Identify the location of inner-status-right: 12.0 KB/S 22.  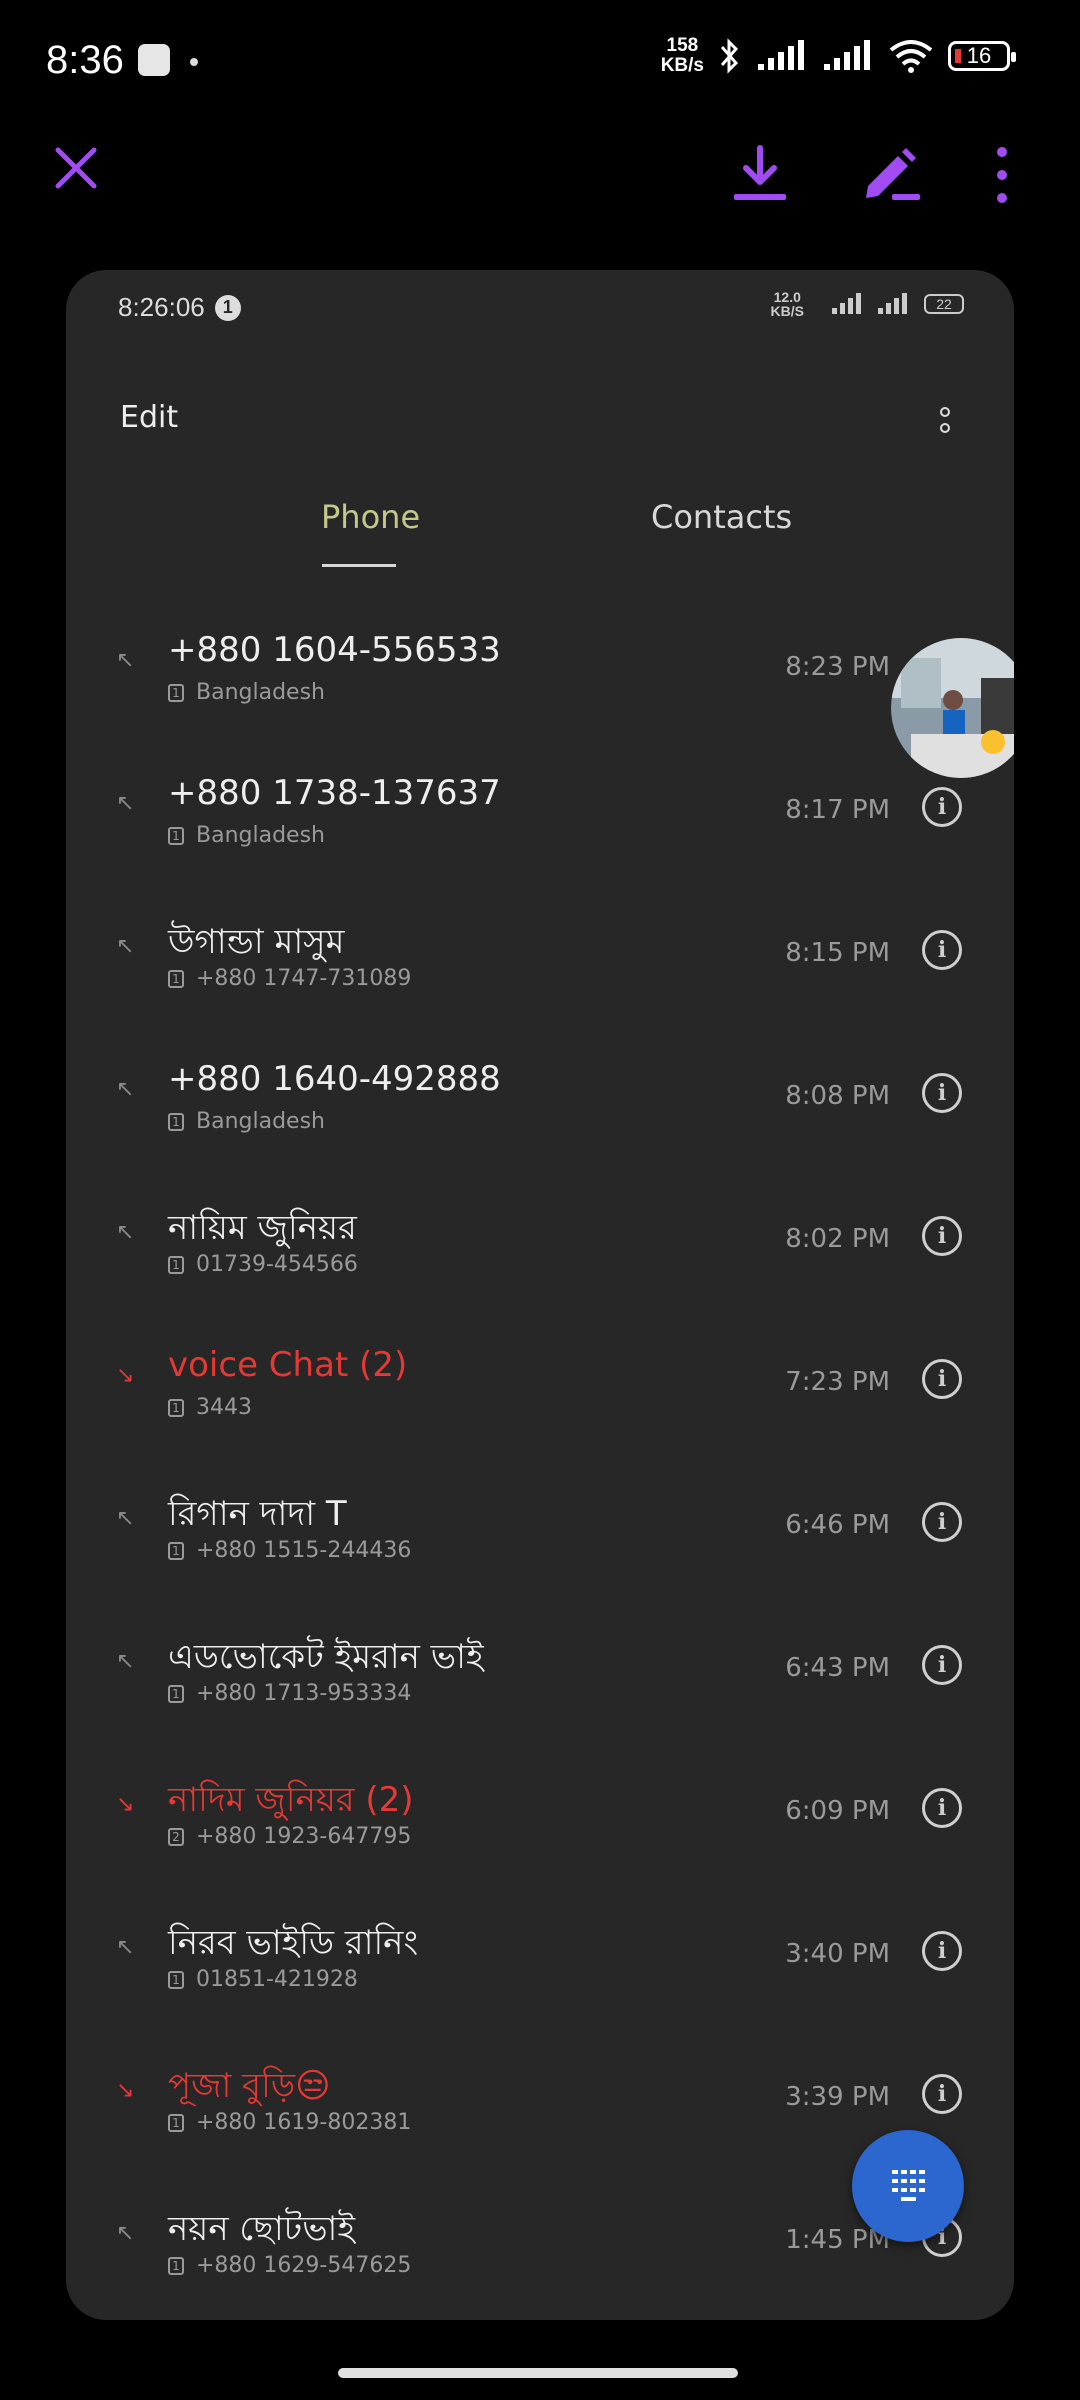
(867, 304).